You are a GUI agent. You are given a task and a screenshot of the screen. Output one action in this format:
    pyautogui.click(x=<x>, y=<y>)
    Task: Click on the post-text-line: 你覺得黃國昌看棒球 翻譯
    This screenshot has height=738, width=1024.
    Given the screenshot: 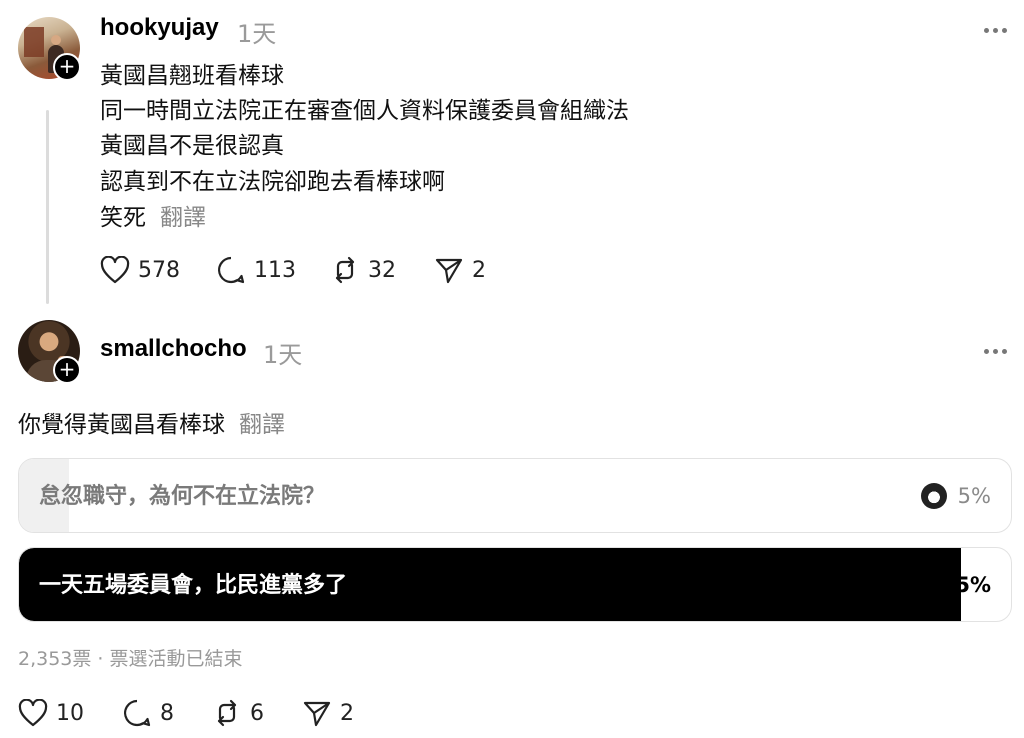 What is the action you would take?
    pyautogui.click(x=151, y=422)
    